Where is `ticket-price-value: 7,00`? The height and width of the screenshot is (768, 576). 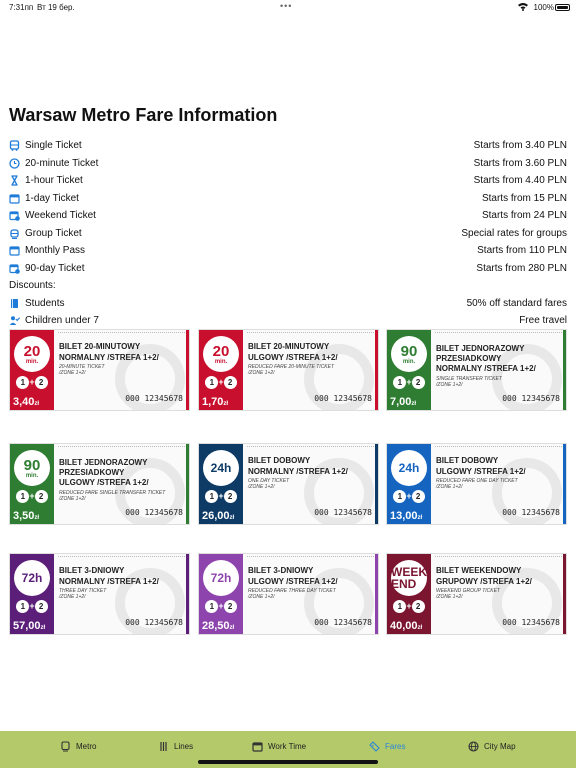 ticket-price-value: 7,00 is located at coordinates (401, 402).